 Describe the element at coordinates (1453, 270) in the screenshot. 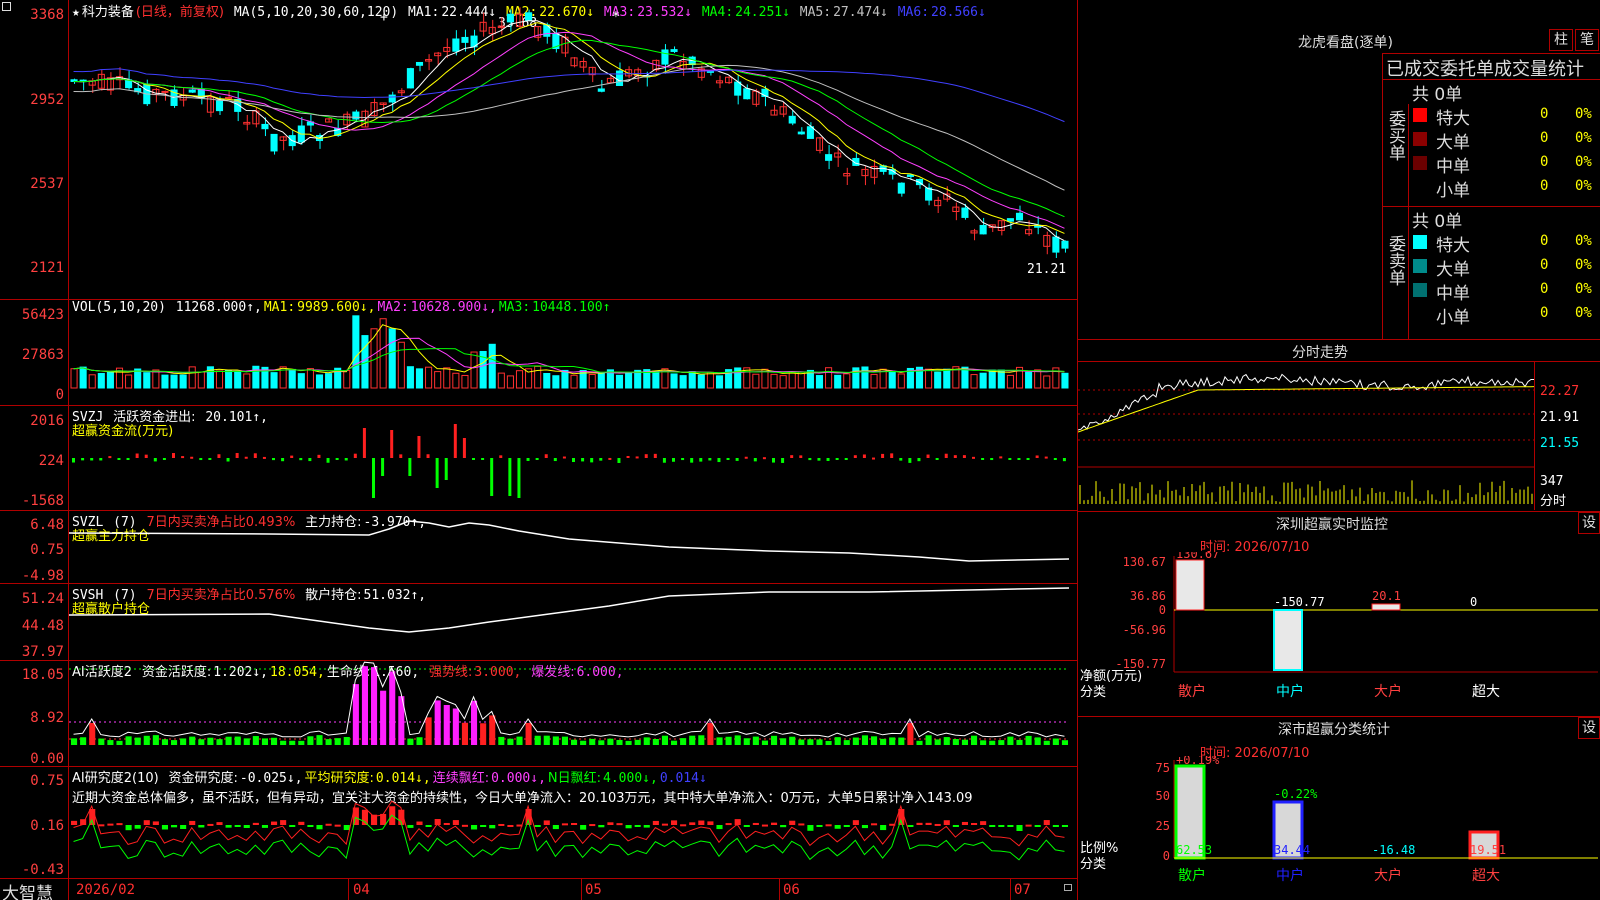

I see `sell-row-1-label: 大单` at that location.